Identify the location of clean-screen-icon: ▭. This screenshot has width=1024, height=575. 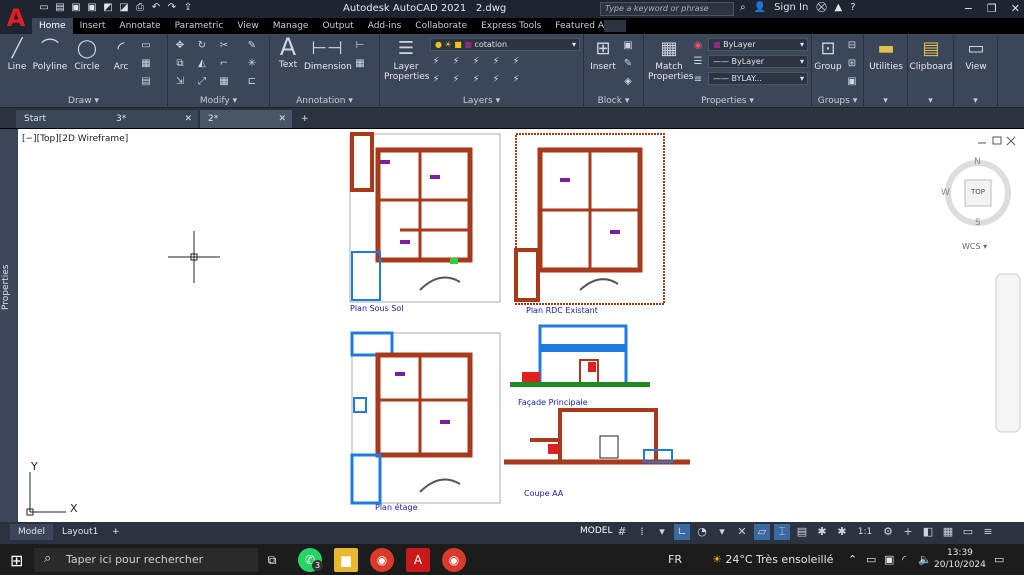
(968, 532).